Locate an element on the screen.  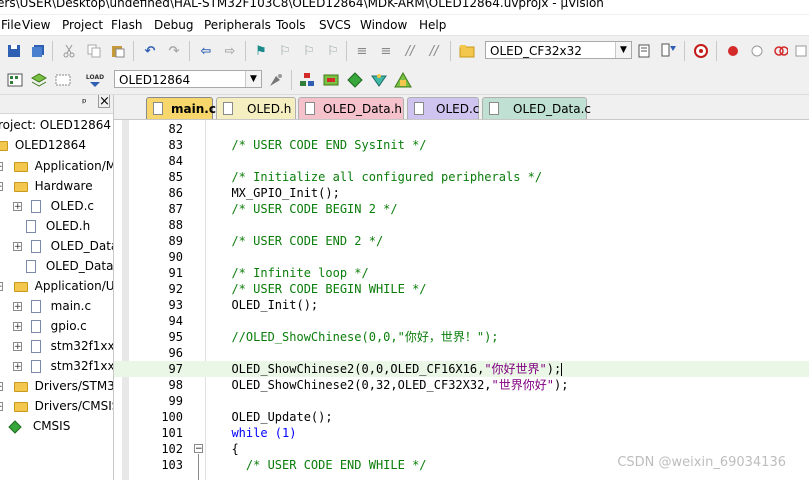
tree-item-gpio-c: + gpio.c is located at coordinates (50, 326).